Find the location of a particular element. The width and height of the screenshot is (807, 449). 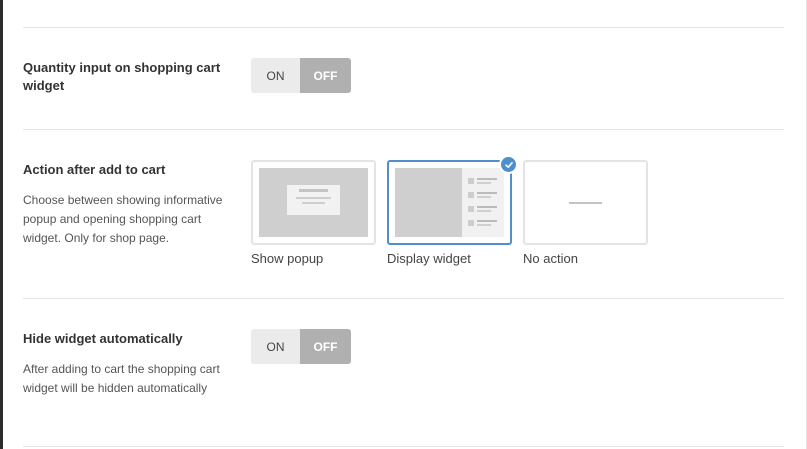

left-edge-border is located at coordinates (1, 224).